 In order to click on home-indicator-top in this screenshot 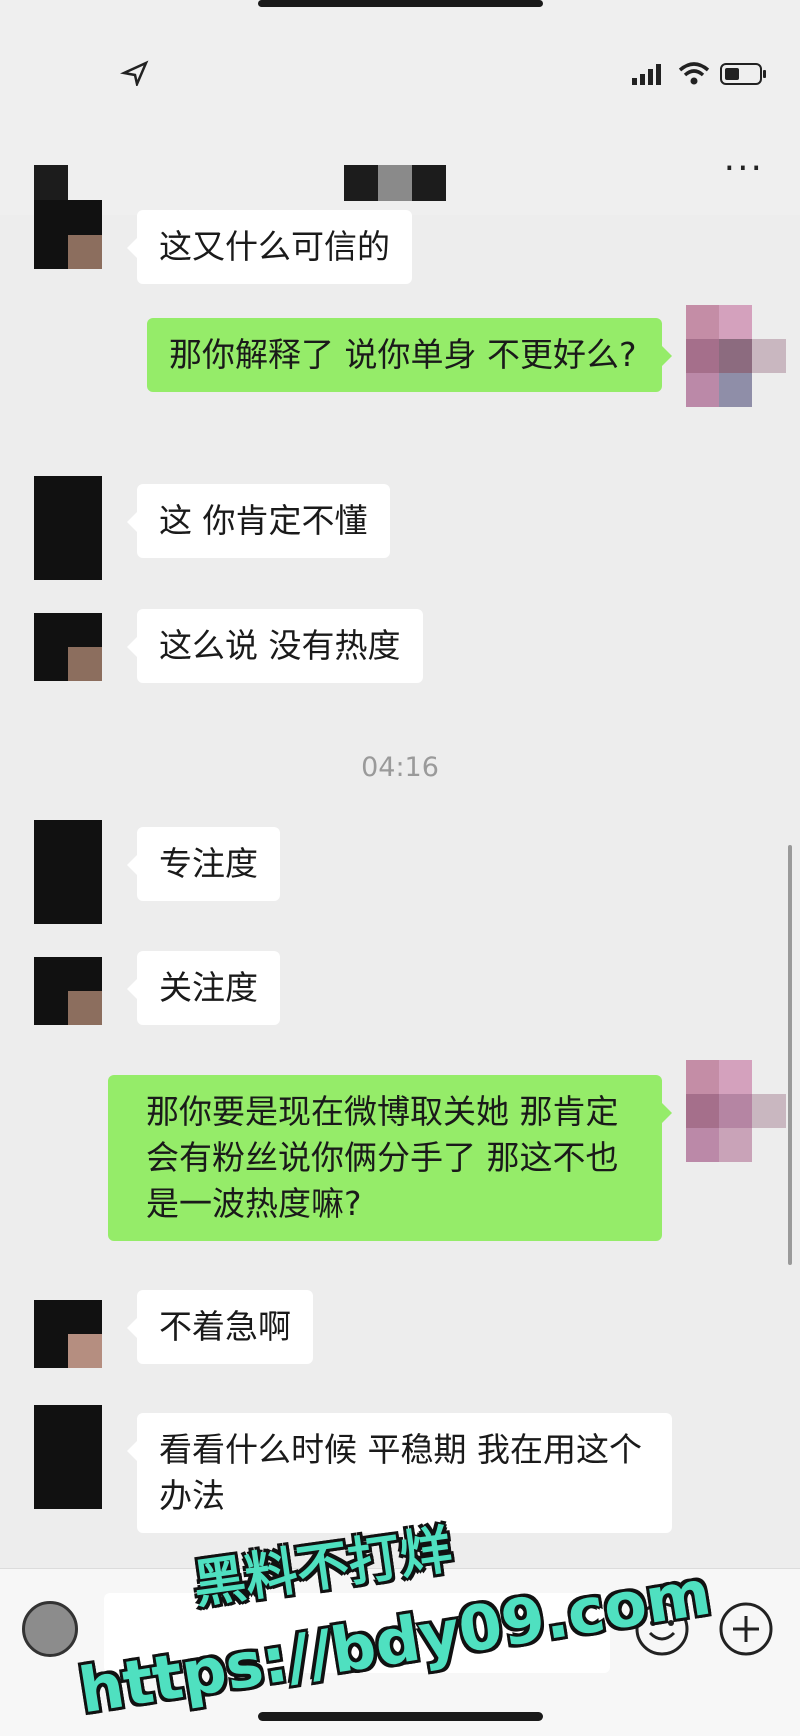, I will do `click(400, 3)`.